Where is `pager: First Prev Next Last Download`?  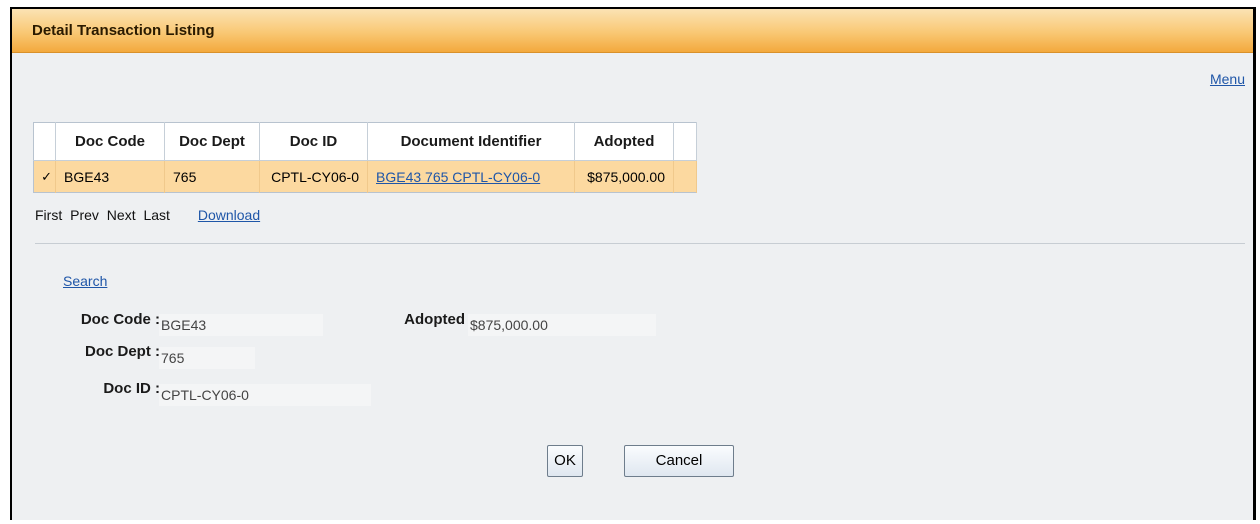 pager: First Prev Next Last Download is located at coordinates (147, 215).